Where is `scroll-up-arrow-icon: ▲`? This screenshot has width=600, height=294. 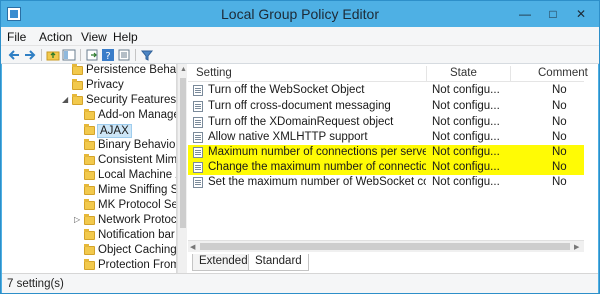
scroll-up-arrow-icon: ▲ is located at coordinates (183, 69).